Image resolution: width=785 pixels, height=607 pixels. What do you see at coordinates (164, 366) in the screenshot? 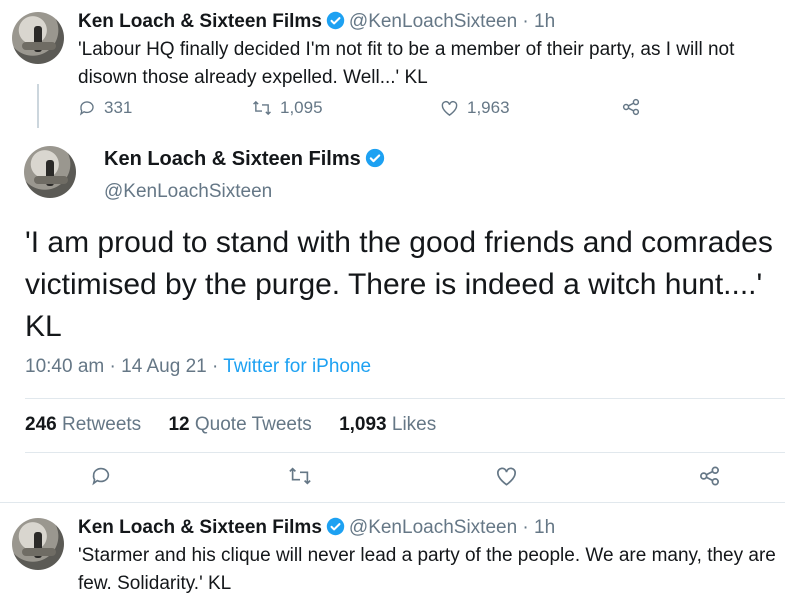
I see `date: 14 Aug 21` at bounding box center [164, 366].